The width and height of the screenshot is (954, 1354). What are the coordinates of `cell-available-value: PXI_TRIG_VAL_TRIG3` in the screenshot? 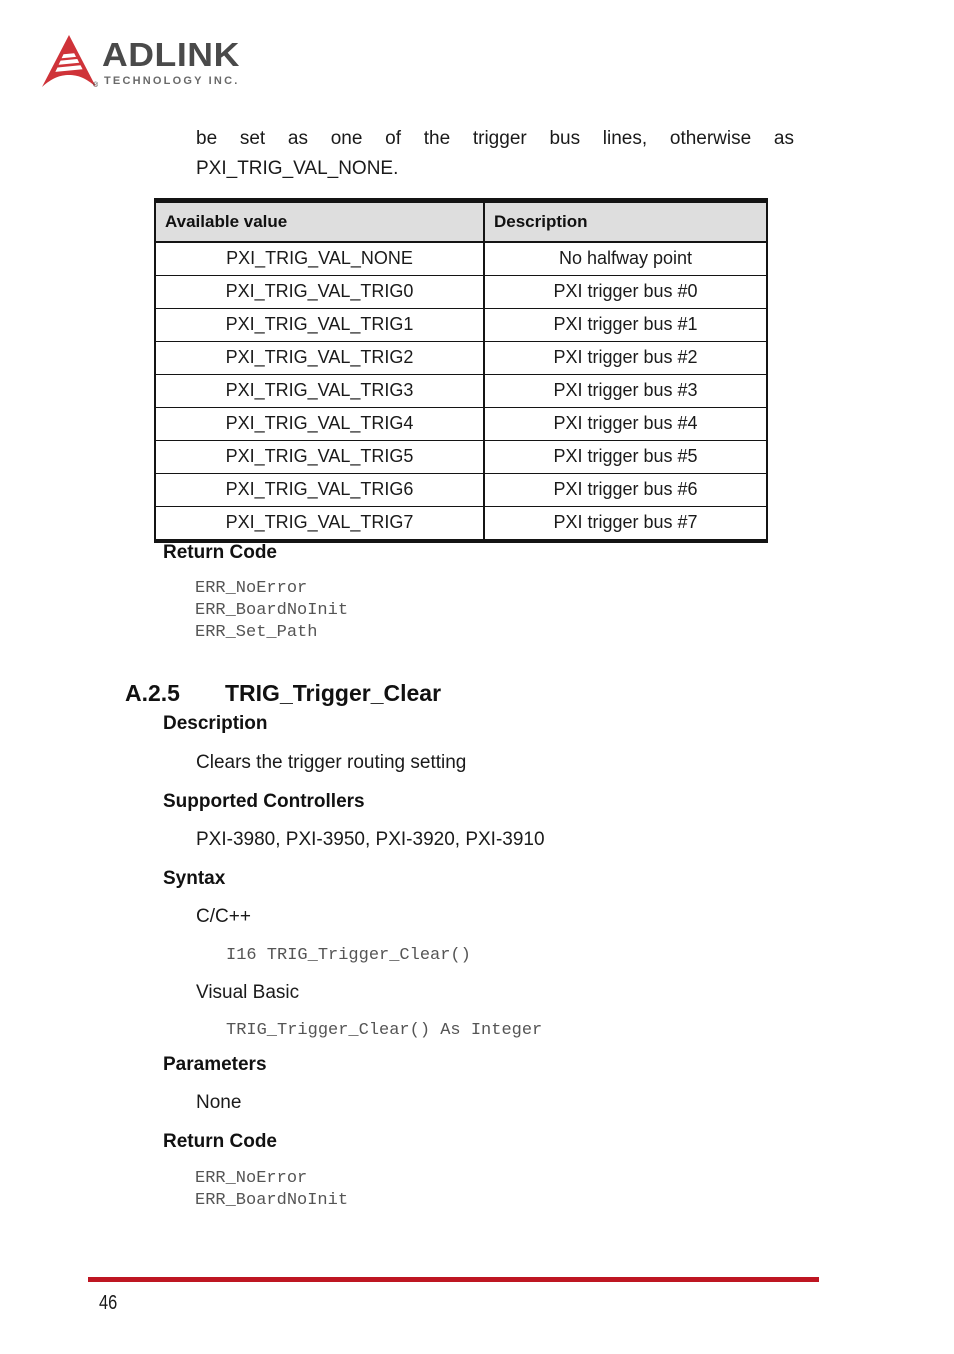 It's located at (319, 391).